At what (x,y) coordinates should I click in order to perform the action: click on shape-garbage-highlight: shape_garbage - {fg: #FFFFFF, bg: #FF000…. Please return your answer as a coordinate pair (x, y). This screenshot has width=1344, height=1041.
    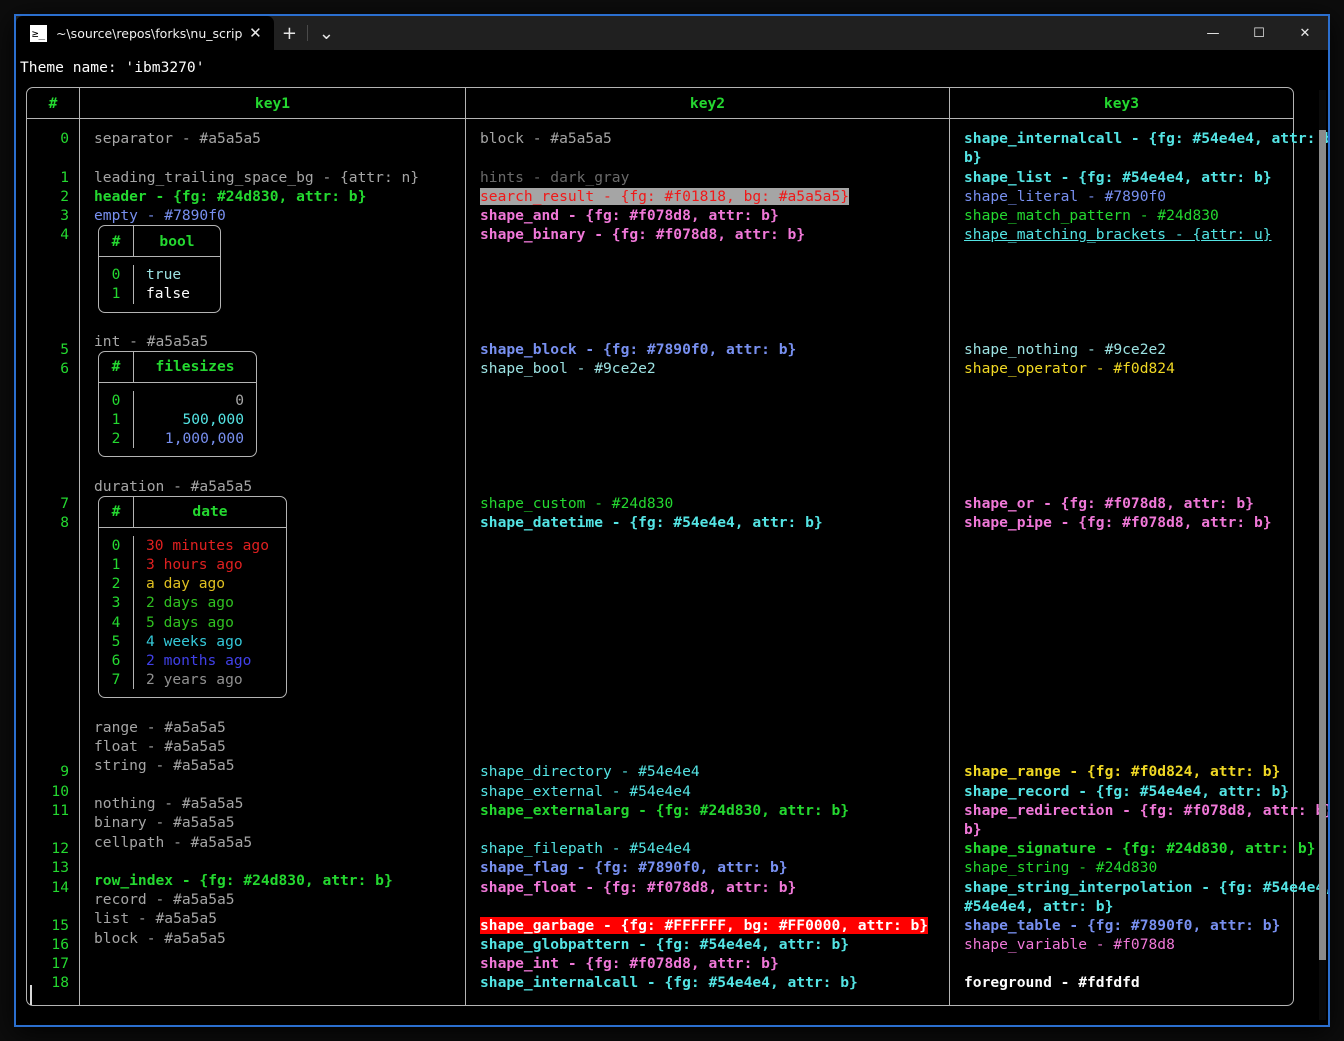
    Looking at the image, I should click on (704, 925).